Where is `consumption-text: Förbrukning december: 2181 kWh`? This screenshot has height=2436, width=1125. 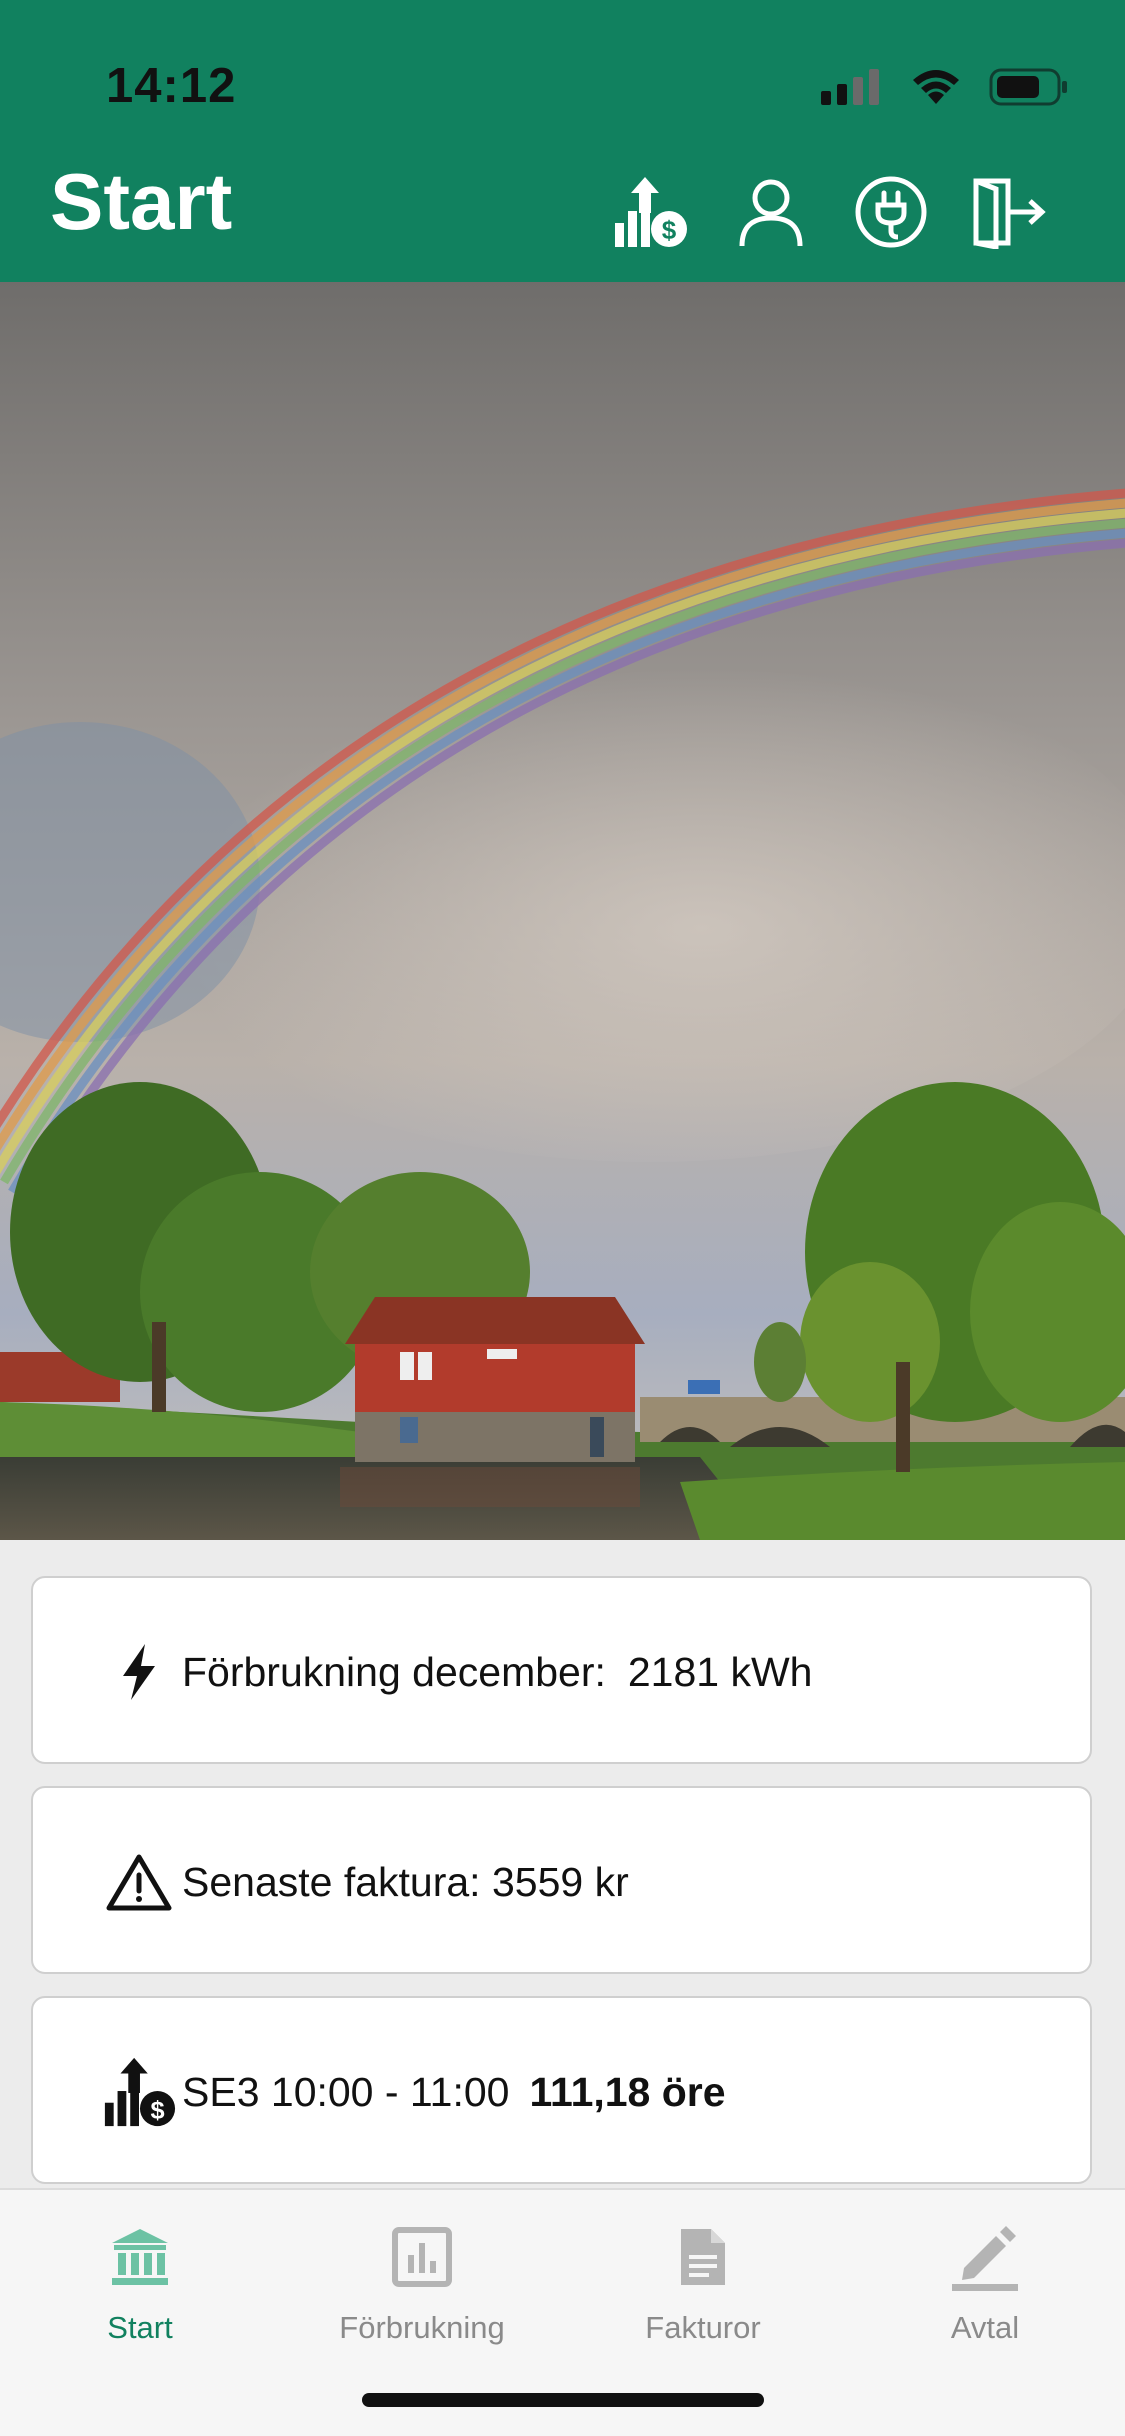 consumption-text: Förbrukning december: 2181 kWh is located at coordinates (497, 1672).